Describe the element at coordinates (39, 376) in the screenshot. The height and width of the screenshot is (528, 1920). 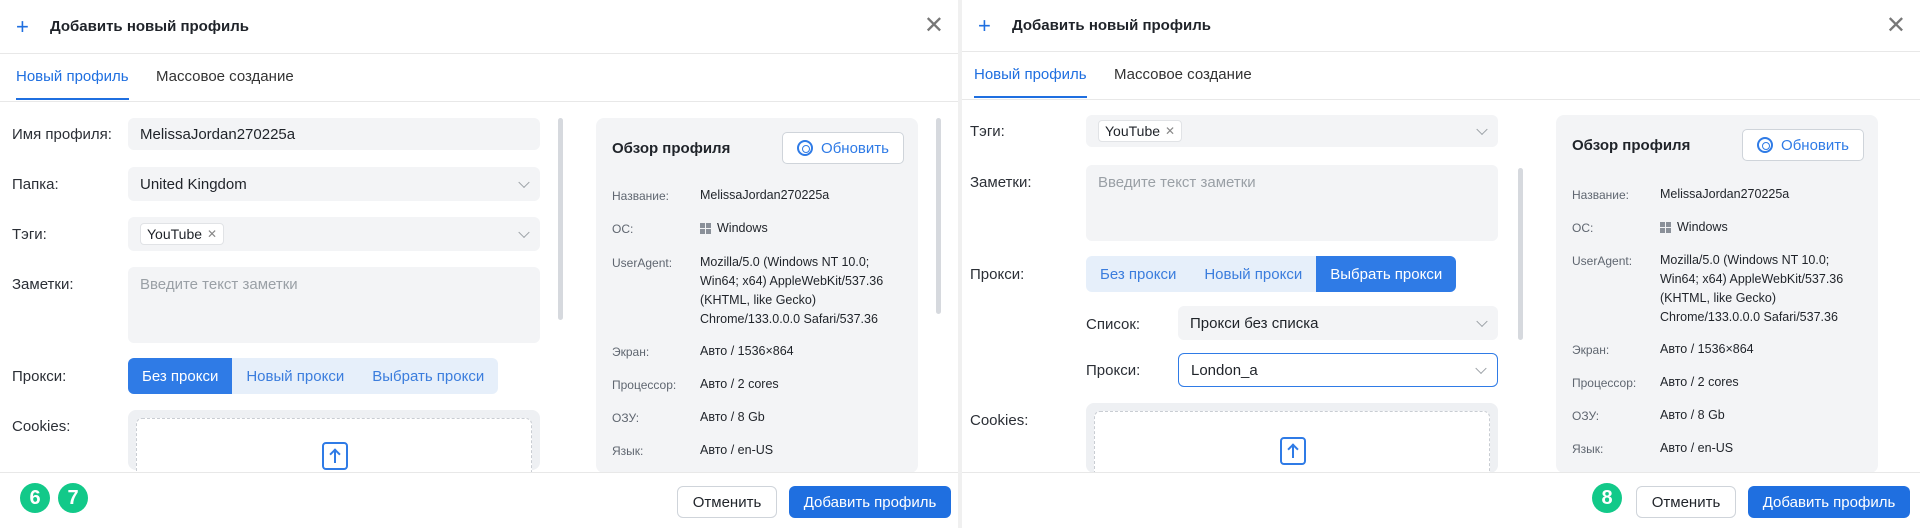
I see `proxy-label: Прокси:` at that location.